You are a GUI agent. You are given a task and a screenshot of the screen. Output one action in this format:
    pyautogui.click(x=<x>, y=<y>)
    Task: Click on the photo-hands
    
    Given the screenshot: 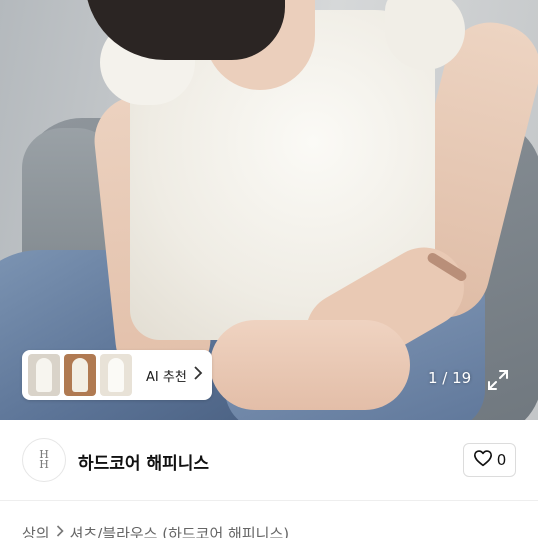 What is the action you would take?
    pyautogui.click(x=310, y=365)
    